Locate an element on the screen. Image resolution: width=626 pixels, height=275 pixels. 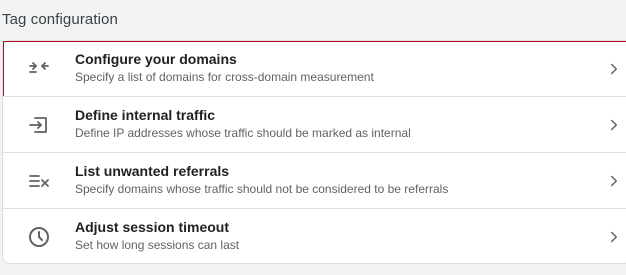
row-title: Configure your domains is located at coordinates (156, 59).